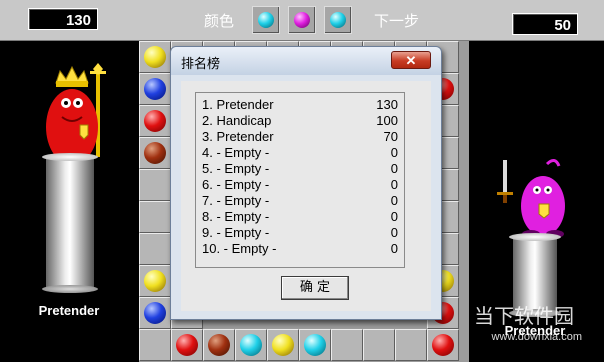 Image resolution: width=604 pixels, height=362 pixels. Describe the element at coordinates (237, 120) in the screenshot. I see `player-name: 2. Handicap` at that location.